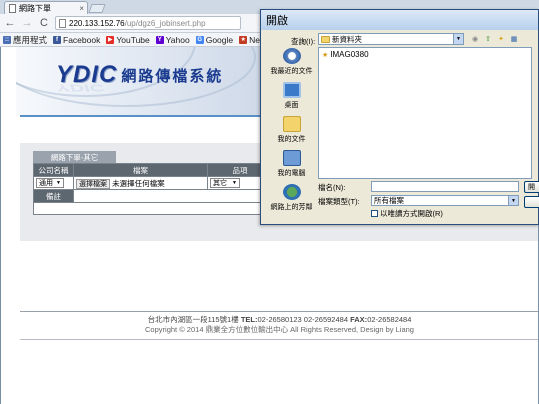 This screenshot has height=404, width=539. Describe the element at coordinates (133, 39) in the screenshot. I see `bookmark-label: YouTube` at that location.